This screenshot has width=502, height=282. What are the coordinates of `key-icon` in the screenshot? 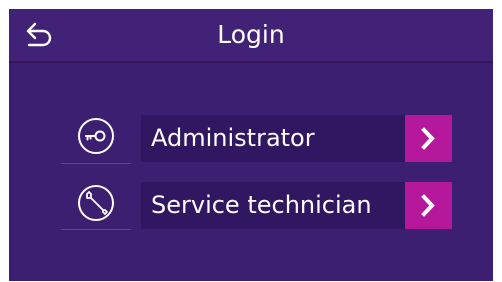 It's located at (96, 136).